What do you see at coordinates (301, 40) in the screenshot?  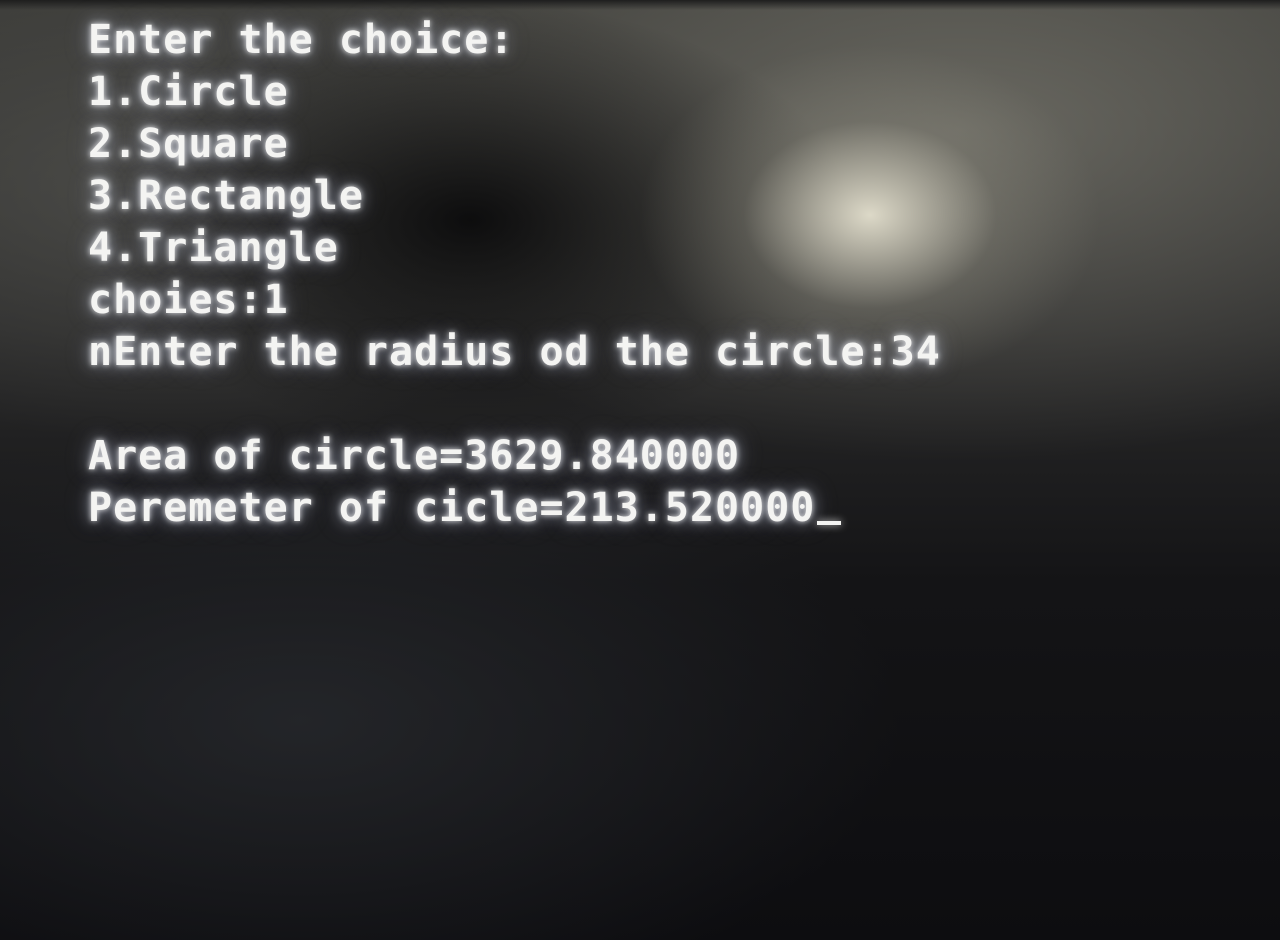 I see `prompt-enter-choice: Enter the choice:` at bounding box center [301, 40].